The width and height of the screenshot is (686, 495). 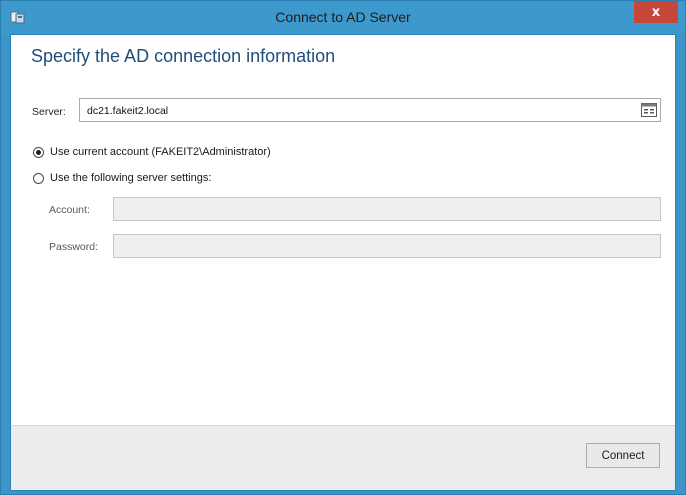 I want to click on option-server-settings: Use the following server settings:, so click(x=122, y=178).